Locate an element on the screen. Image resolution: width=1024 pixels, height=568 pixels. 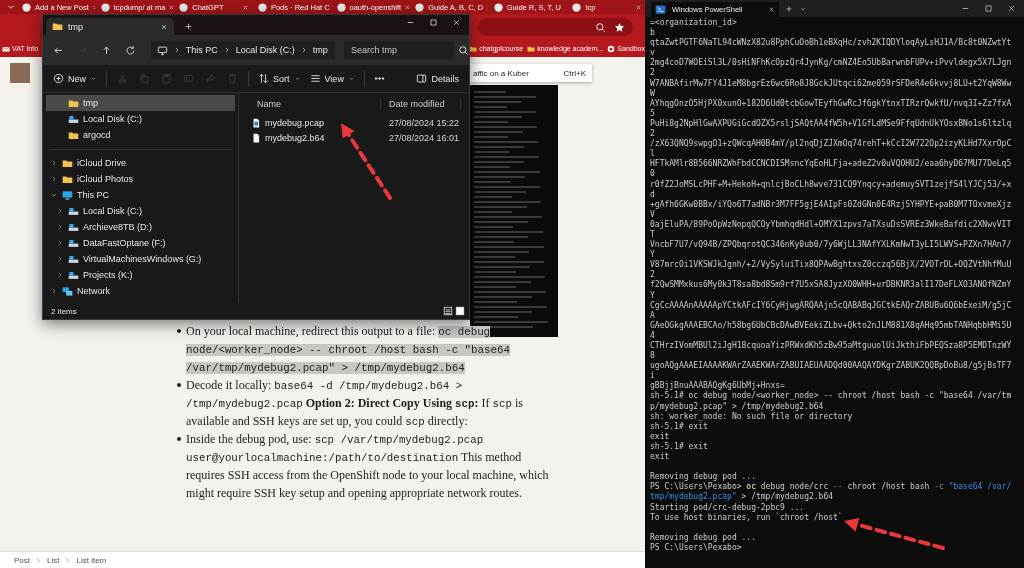
terminal-line: V87mrcOi1VKSWJkJgnh/+2/VySyluiTix8QPAwBghtxsZ0cczq56BjX/2VOTrDL+OQZVtNhfMuU is located at coordinates (831, 265).